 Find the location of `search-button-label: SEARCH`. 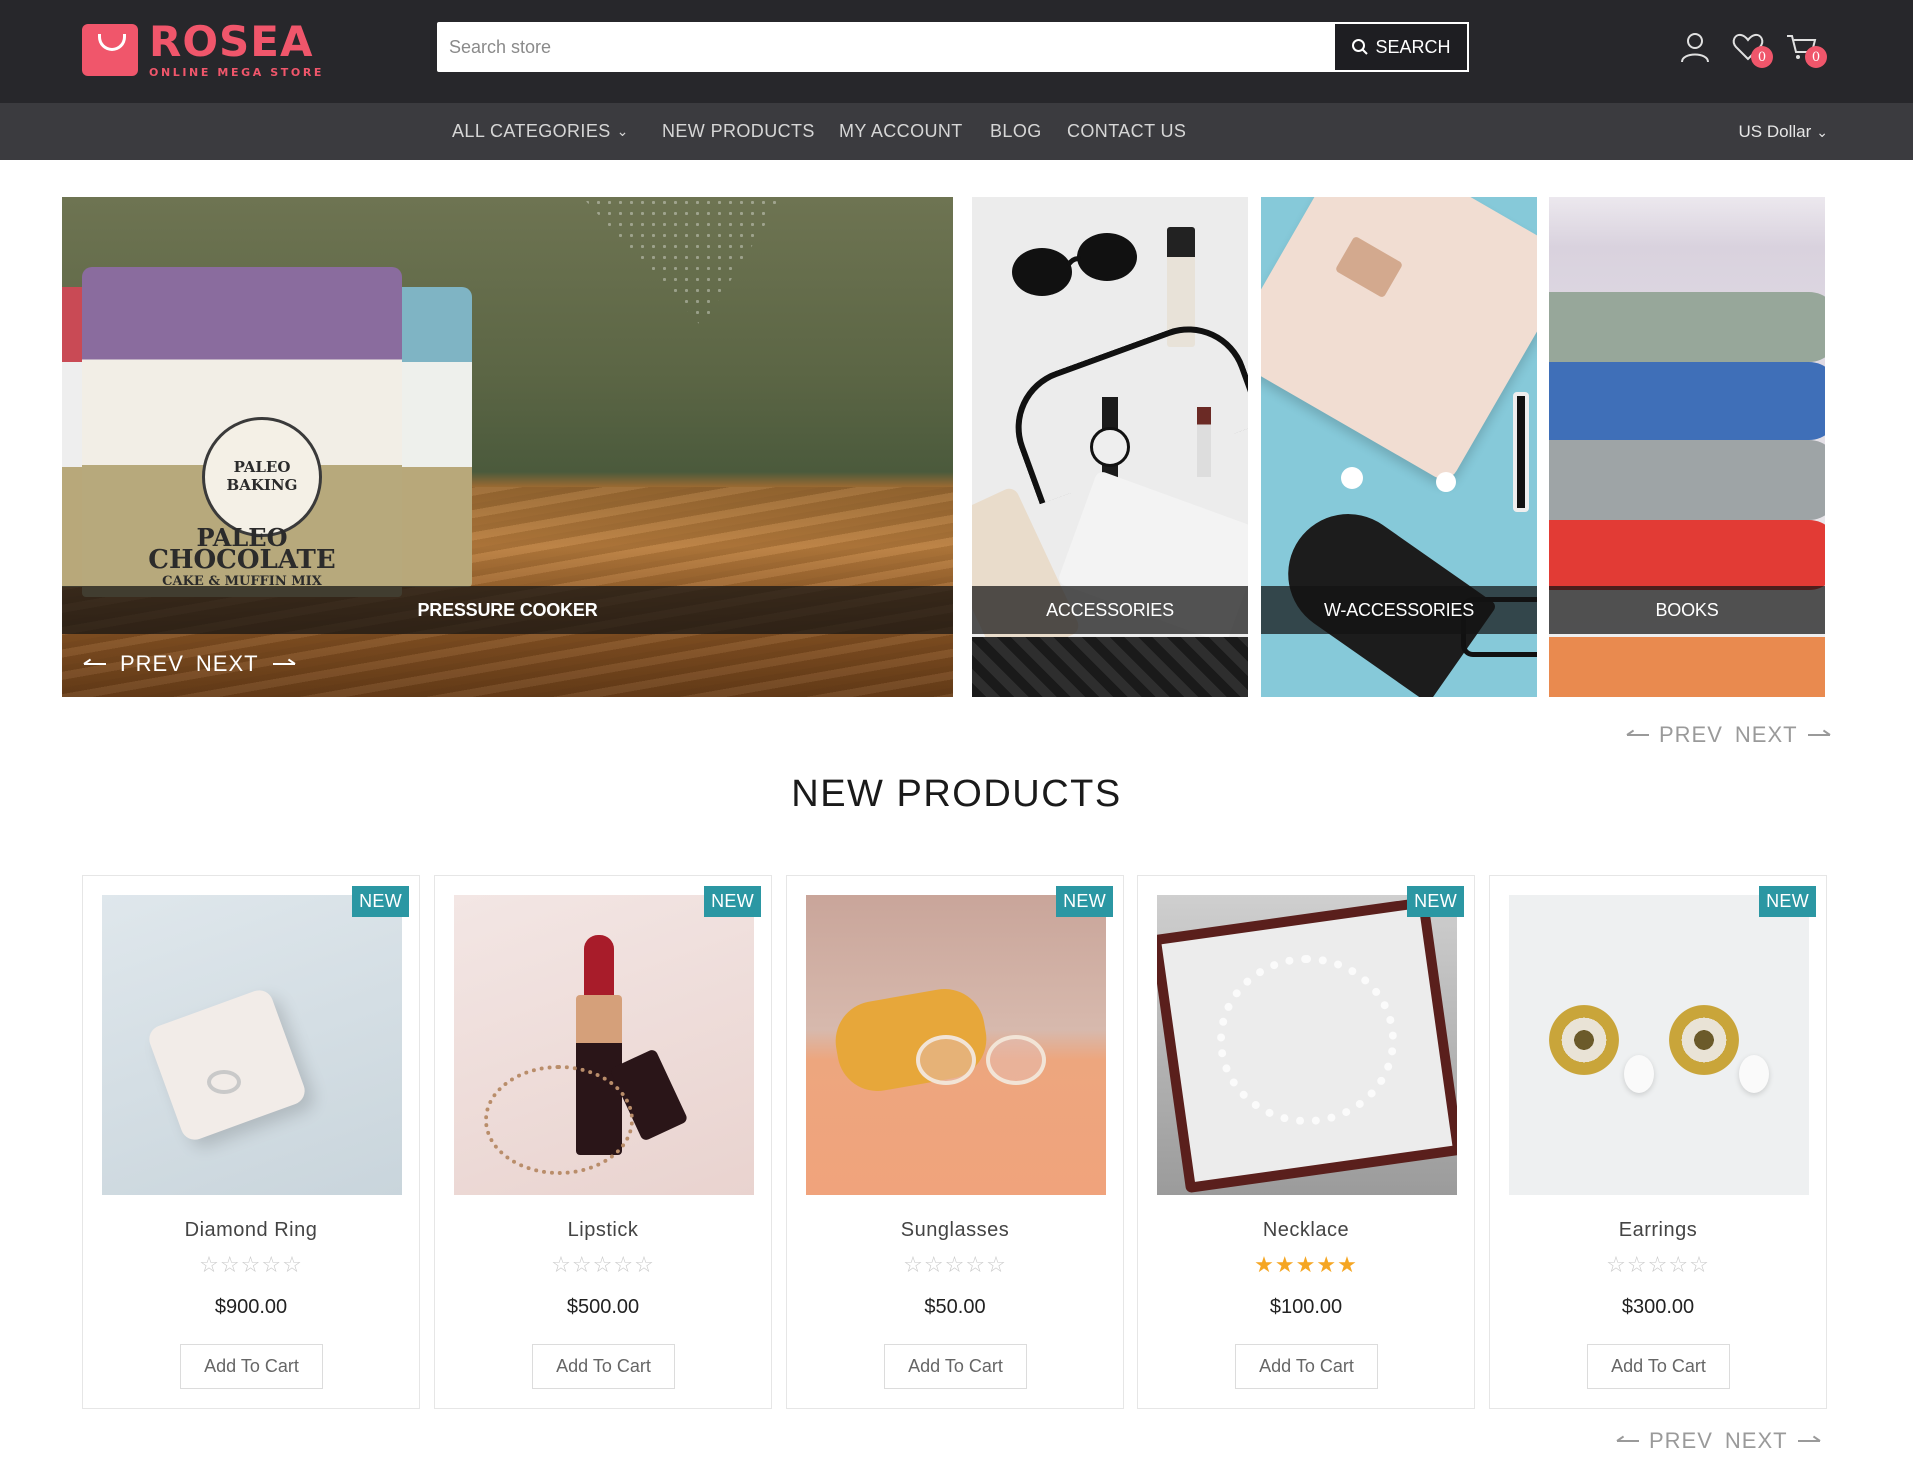

search-button-label: SEARCH is located at coordinates (1413, 46).